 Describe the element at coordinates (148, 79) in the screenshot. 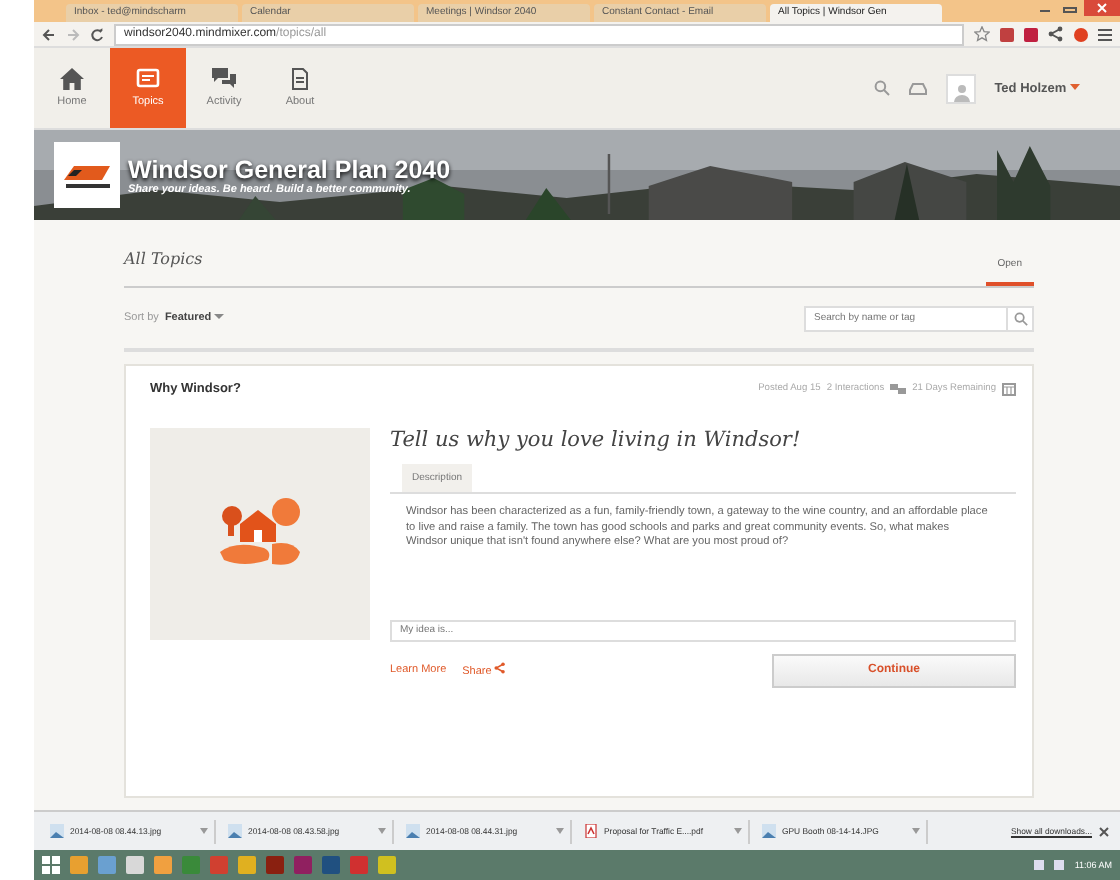

I see `topics-icon` at that location.